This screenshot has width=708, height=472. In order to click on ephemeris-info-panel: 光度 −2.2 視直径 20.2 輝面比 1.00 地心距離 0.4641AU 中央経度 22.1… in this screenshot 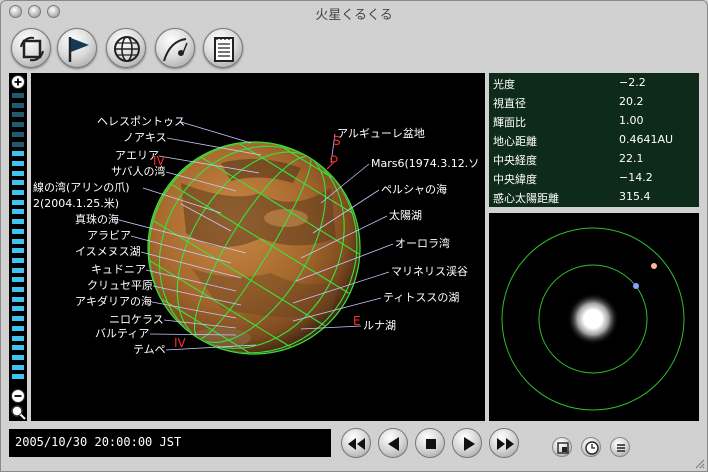, I will do `click(594, 140)`.